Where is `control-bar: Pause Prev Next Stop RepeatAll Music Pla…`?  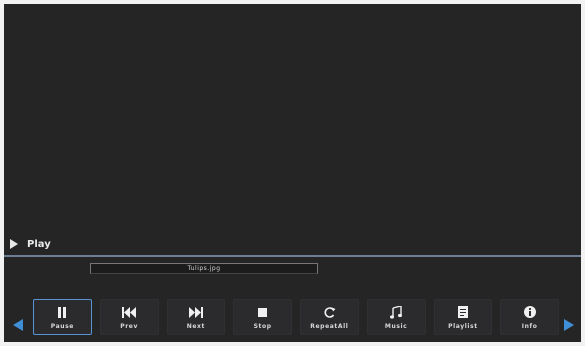 control-bar: Pause Prev Next Stop RepeatAll Music Pla… is located at coordinates (296, 317).